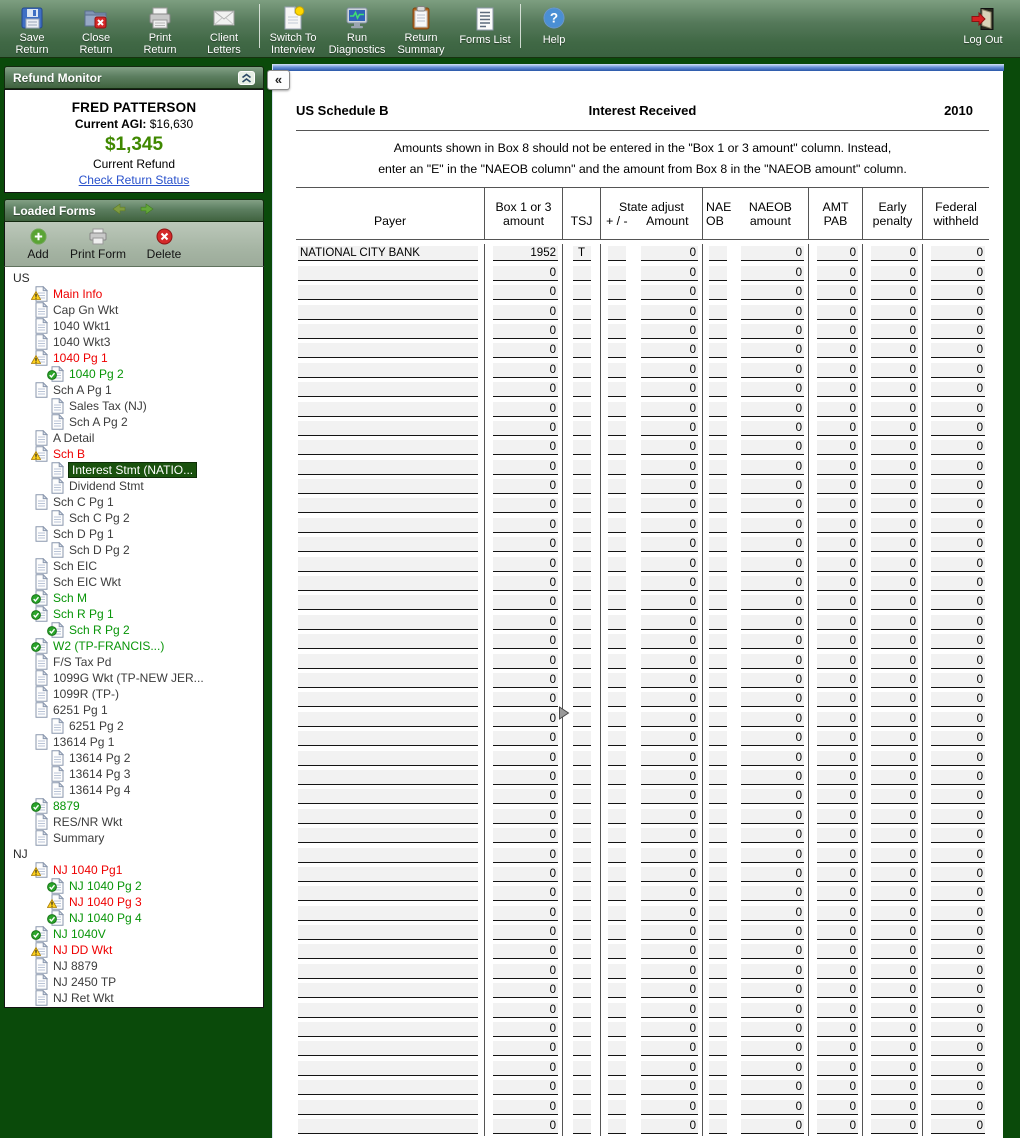 This screenshot has height=1138, width=1020. What do you see at coordinates (134, 373) in the screenshot?
I see `tree-item-1040-pg-2: 1040 Pg 2` at bounding box center [134, 373].